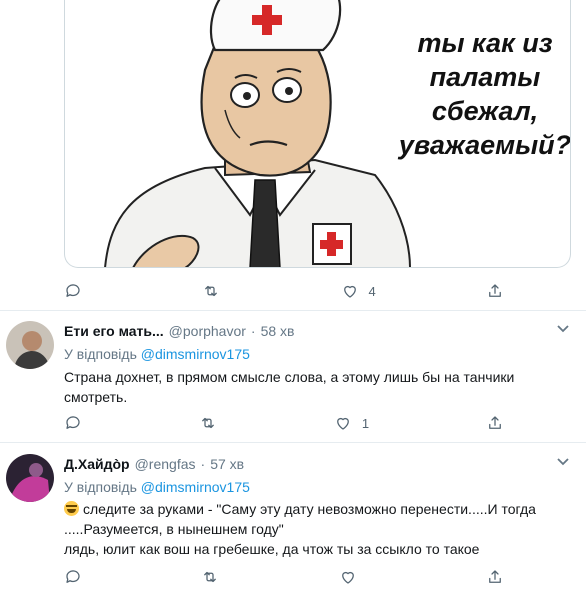 The height and width of the screenshot is (591, 586). What do you see at coordinates (284, 423) in the screenshot?
I see `tweet-actions: 1` at bounding box center [284, 423].